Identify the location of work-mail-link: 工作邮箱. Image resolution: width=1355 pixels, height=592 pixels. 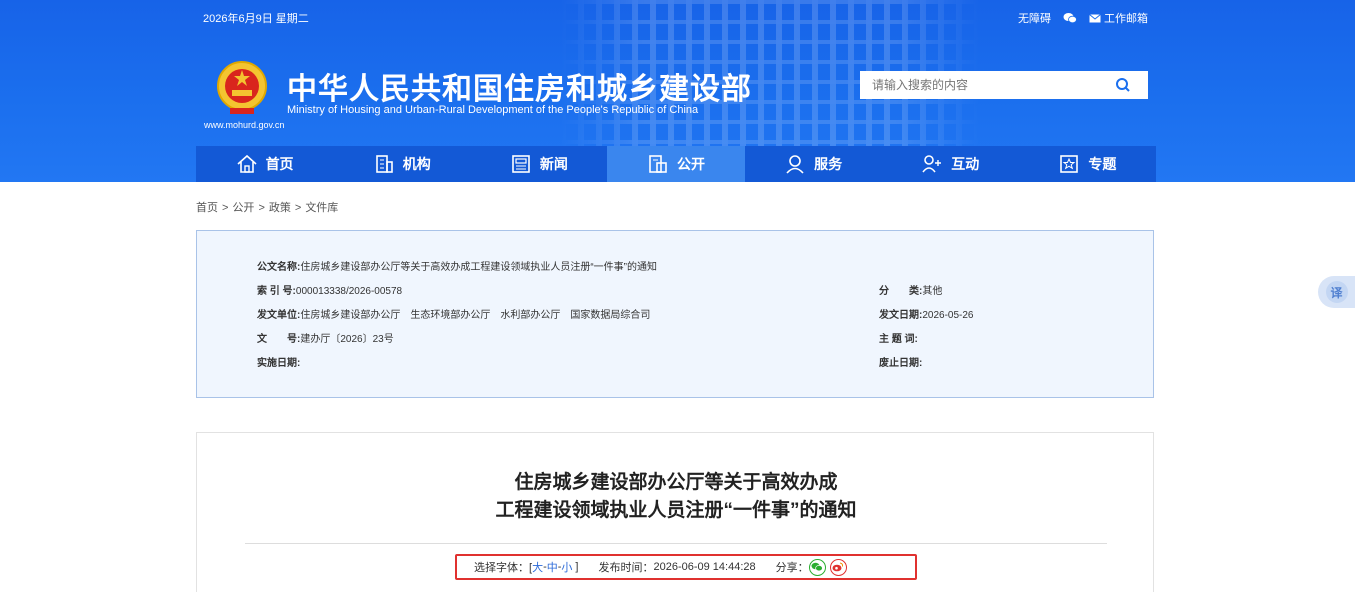
(1118, 18).